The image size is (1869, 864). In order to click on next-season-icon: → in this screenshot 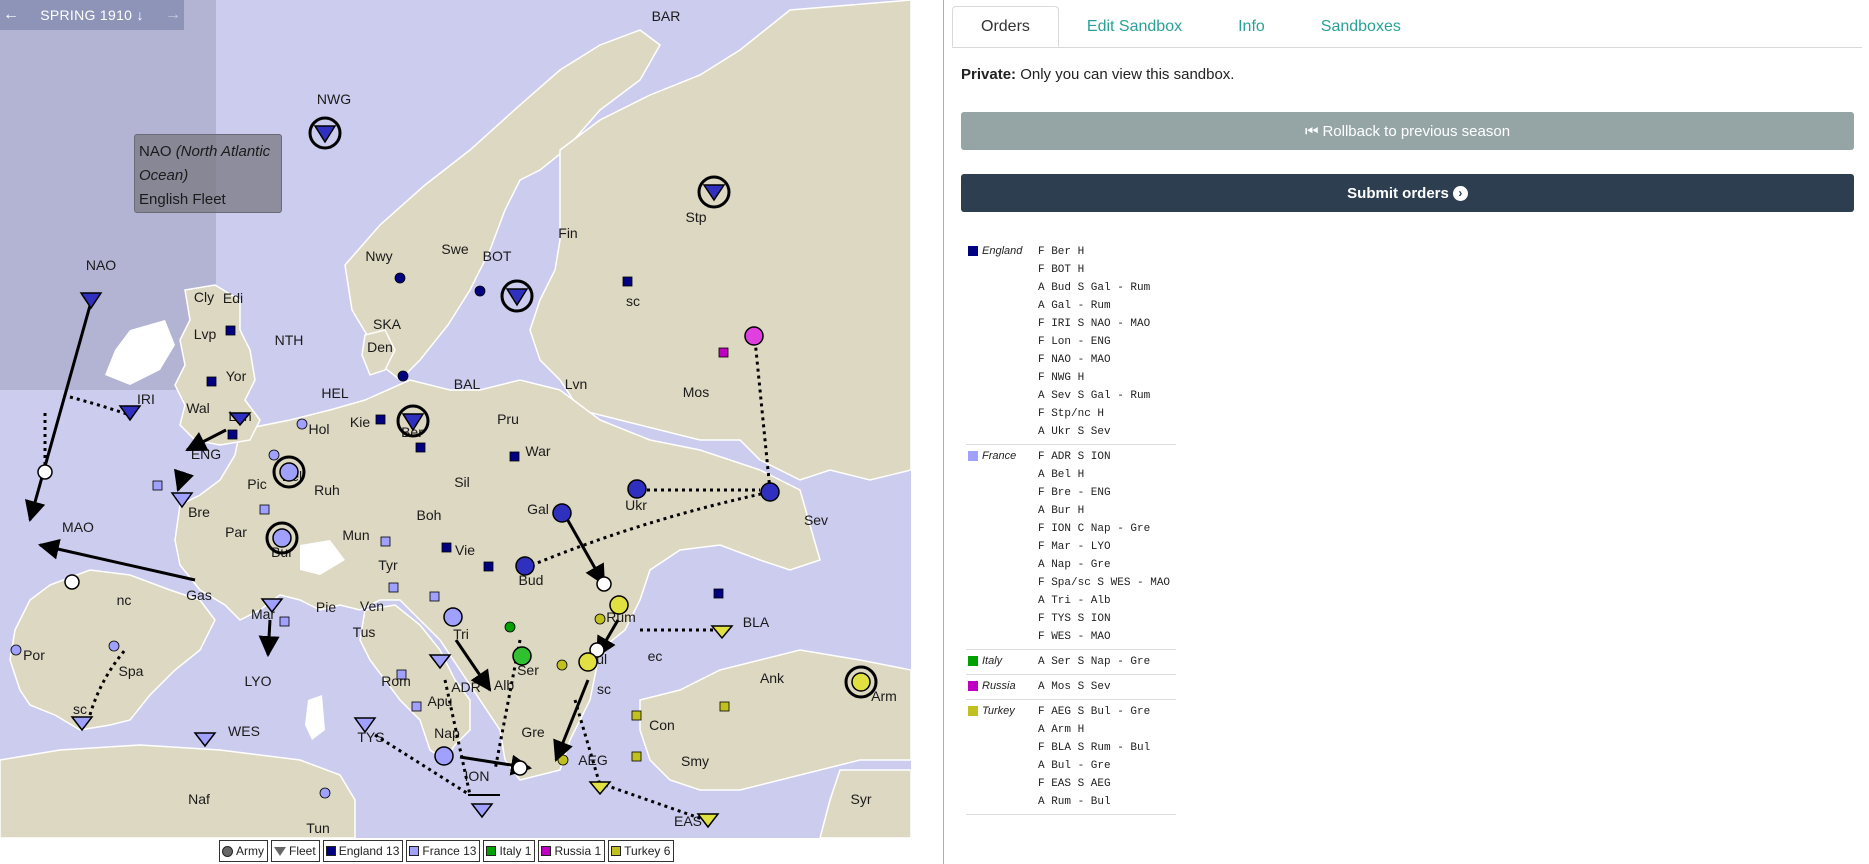, I will do `click(173, 15)`.